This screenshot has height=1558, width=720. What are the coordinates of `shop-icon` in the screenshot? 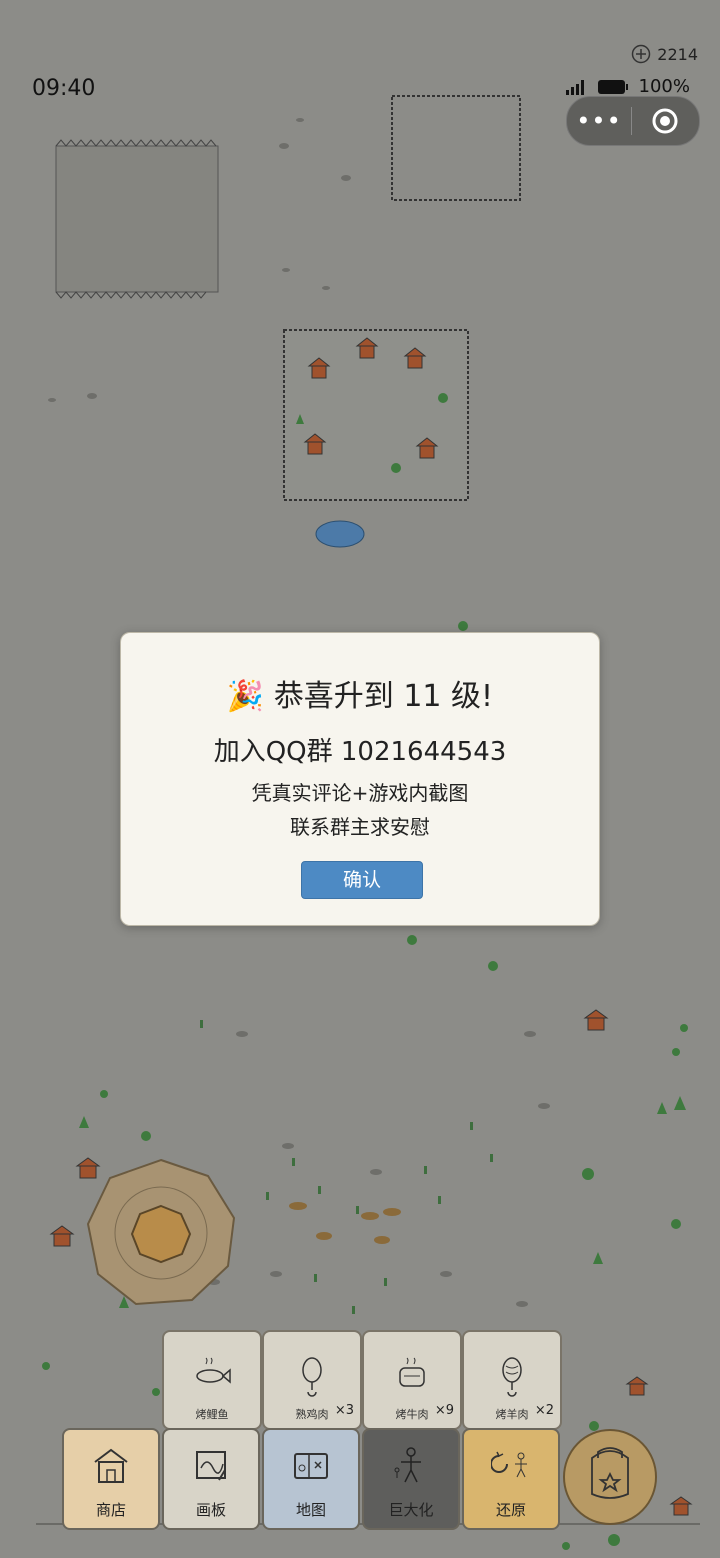 It's located at (111, 1465).